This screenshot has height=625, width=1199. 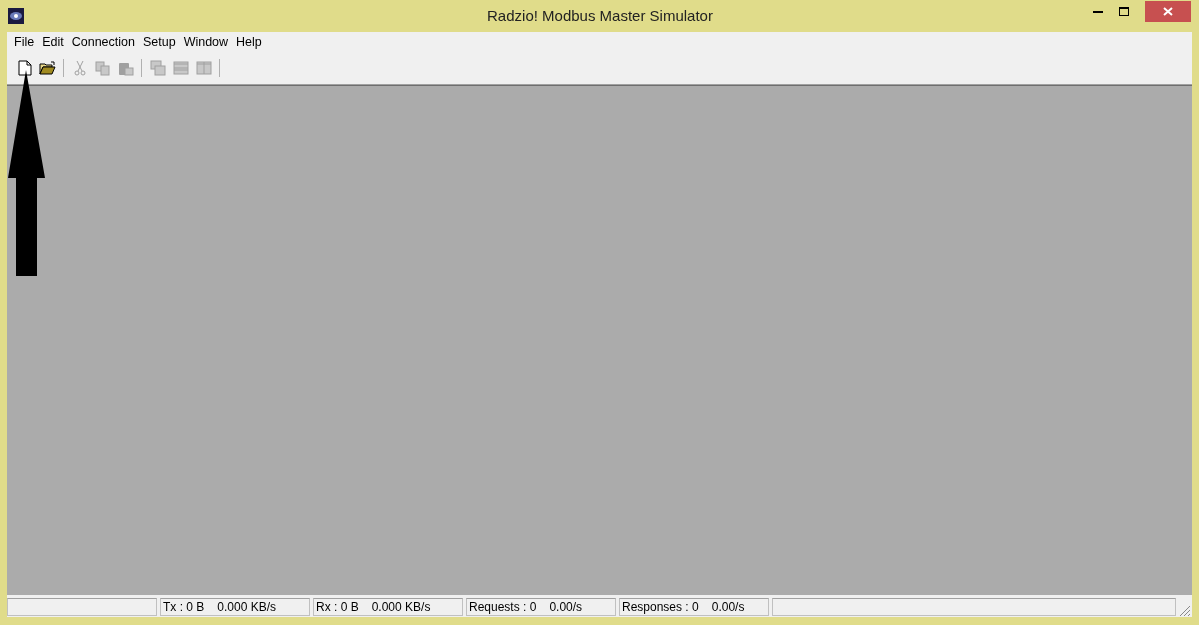 I want to click on close-icon, so click(x=1168, y=11).